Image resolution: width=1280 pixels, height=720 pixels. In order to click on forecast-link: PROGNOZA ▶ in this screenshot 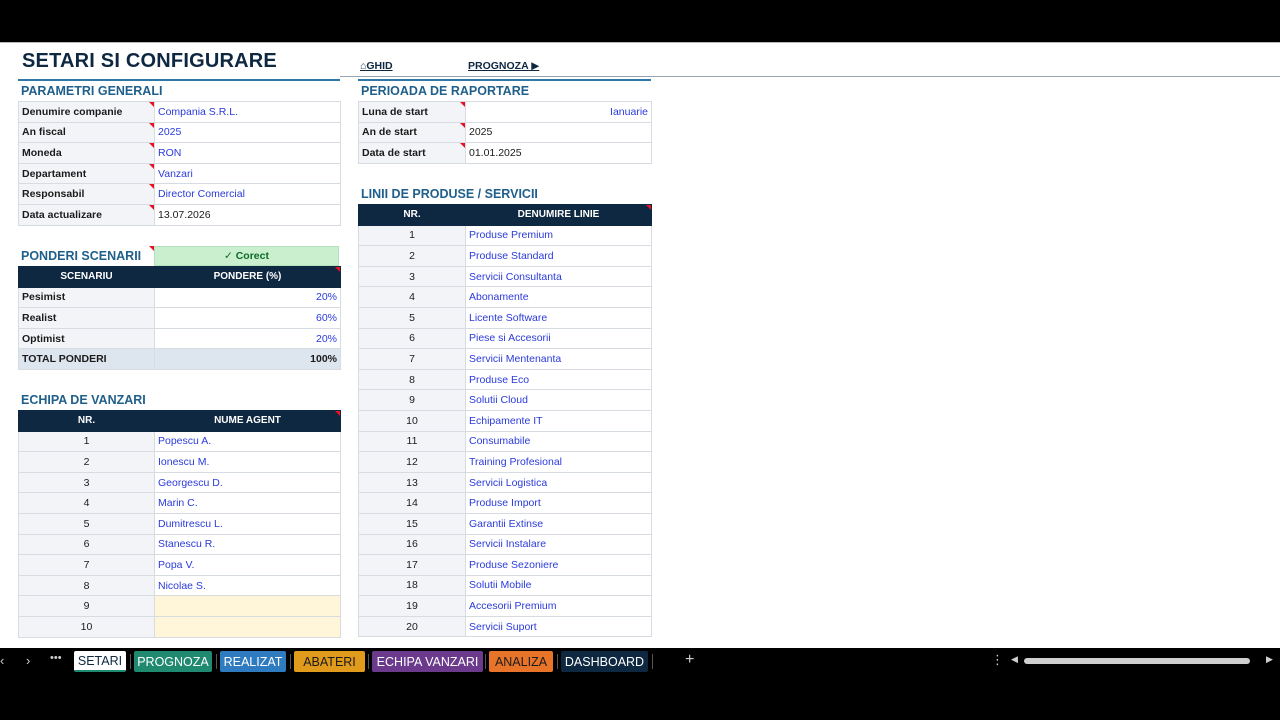, I will do `click(503, 66)`.